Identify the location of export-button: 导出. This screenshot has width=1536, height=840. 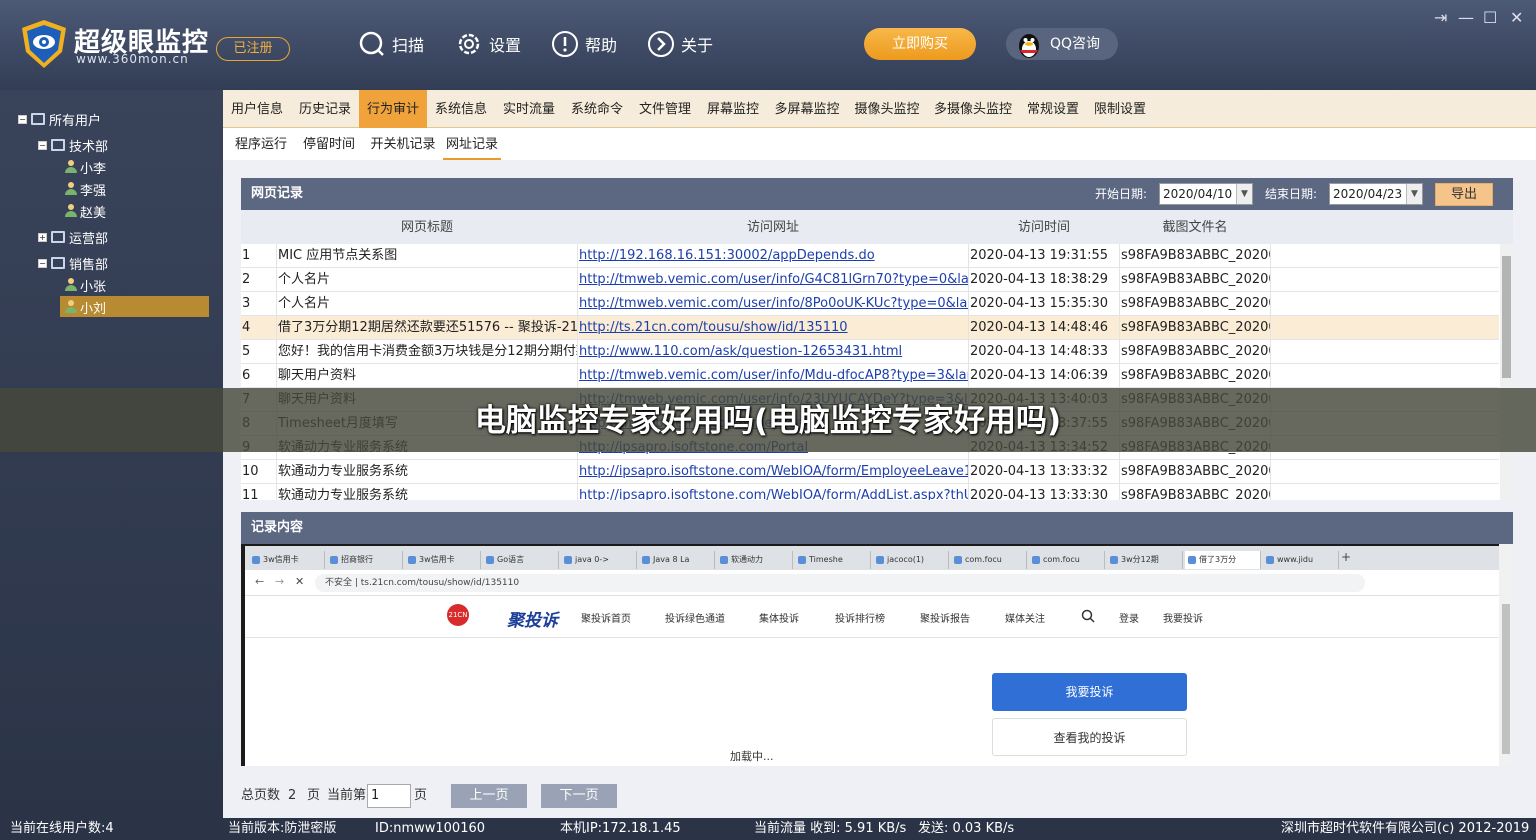
(1464, 194).